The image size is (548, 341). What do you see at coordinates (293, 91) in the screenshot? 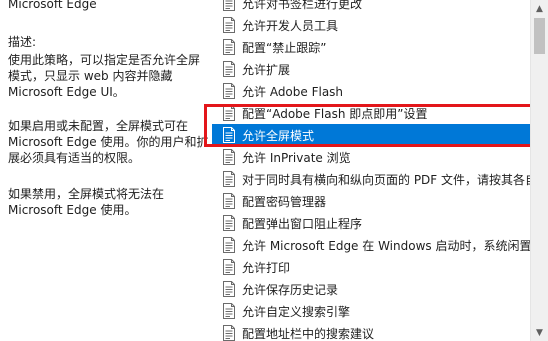
I see `policy-list-item-label: 允许 Adobe Flash` at bounding box center [293, 91].